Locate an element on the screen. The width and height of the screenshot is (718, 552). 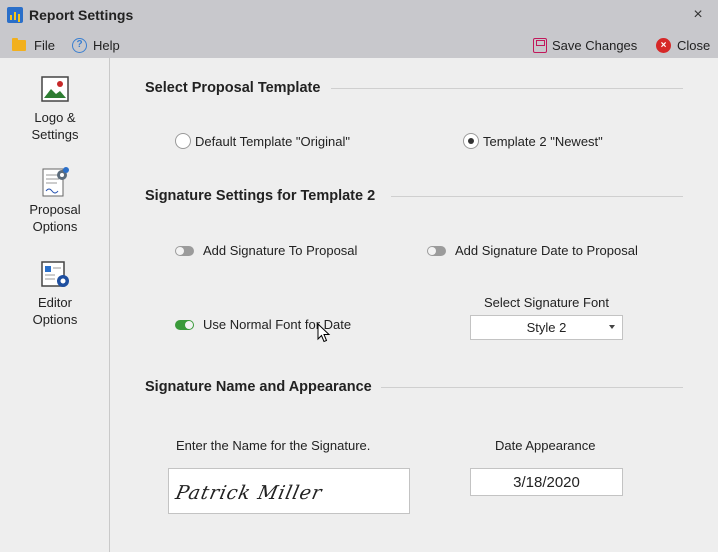
sidebar-item-editor-options: Editor Options is located at coordinates (55, 294).